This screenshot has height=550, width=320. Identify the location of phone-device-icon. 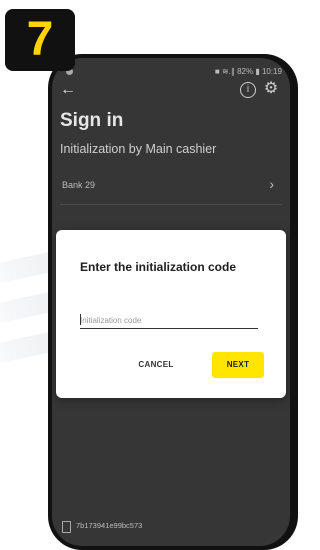
(66, 527).